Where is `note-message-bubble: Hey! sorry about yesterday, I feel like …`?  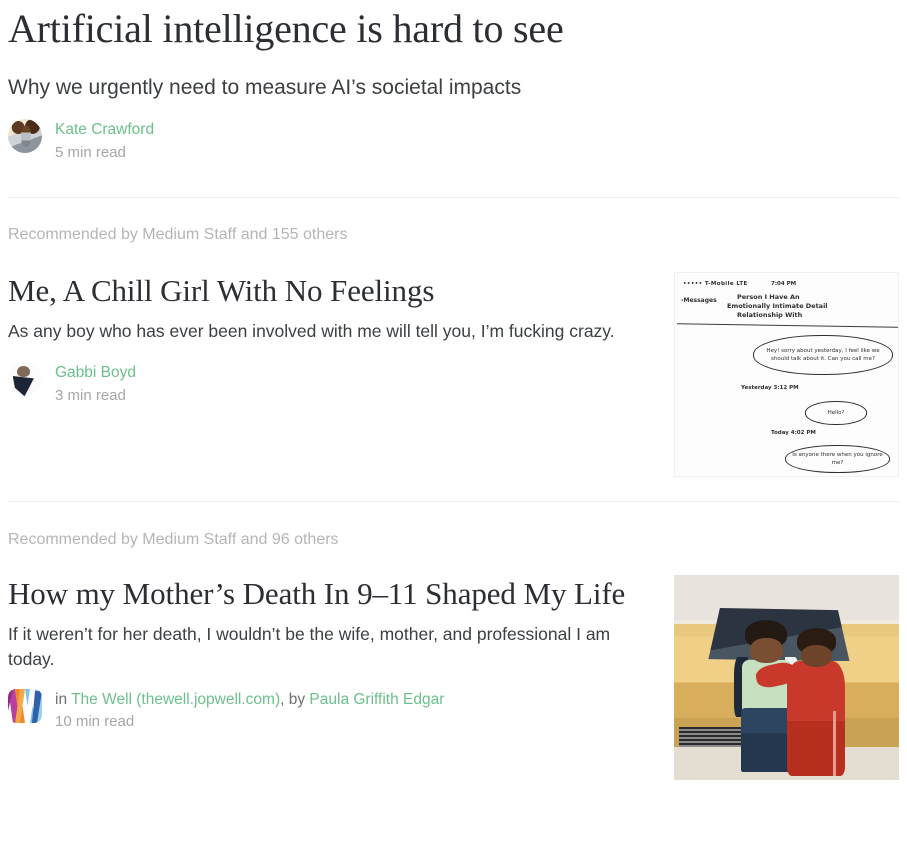 note-message-bubble: Hey! sorry about yesterday, I feel like … is located at coordinates (823, 355).